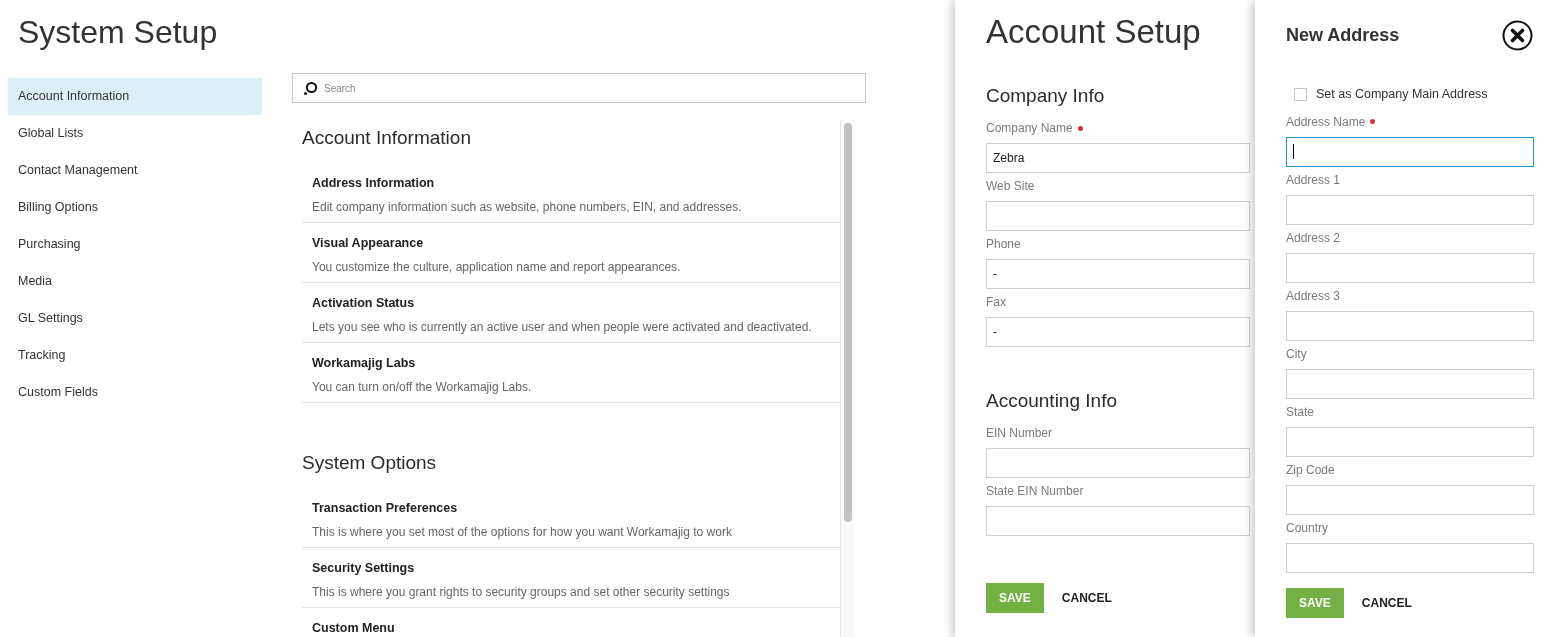  I want to click on setting-description: Edit company information such as website, phone numbers, EIN, and addresses., so click(527, 207).